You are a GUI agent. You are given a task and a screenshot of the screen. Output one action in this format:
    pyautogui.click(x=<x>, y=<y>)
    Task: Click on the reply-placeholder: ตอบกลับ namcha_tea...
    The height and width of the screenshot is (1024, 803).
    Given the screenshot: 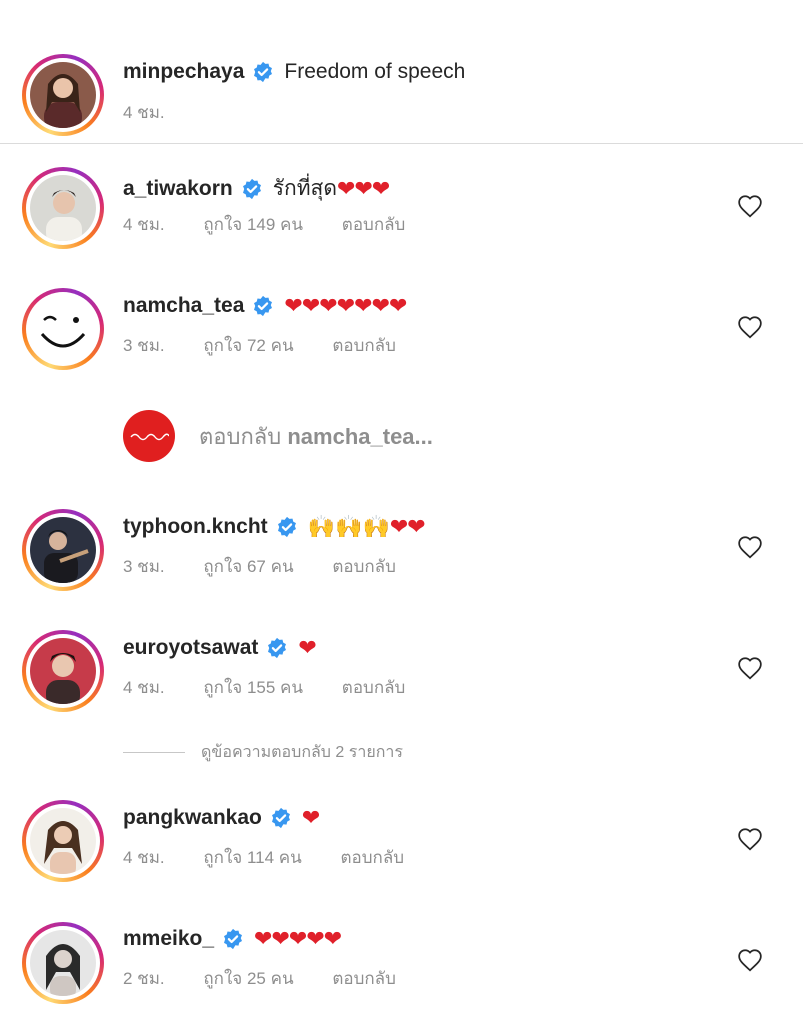 What is the action you would take?
    pyautogui.click(x=316, y=436)
    